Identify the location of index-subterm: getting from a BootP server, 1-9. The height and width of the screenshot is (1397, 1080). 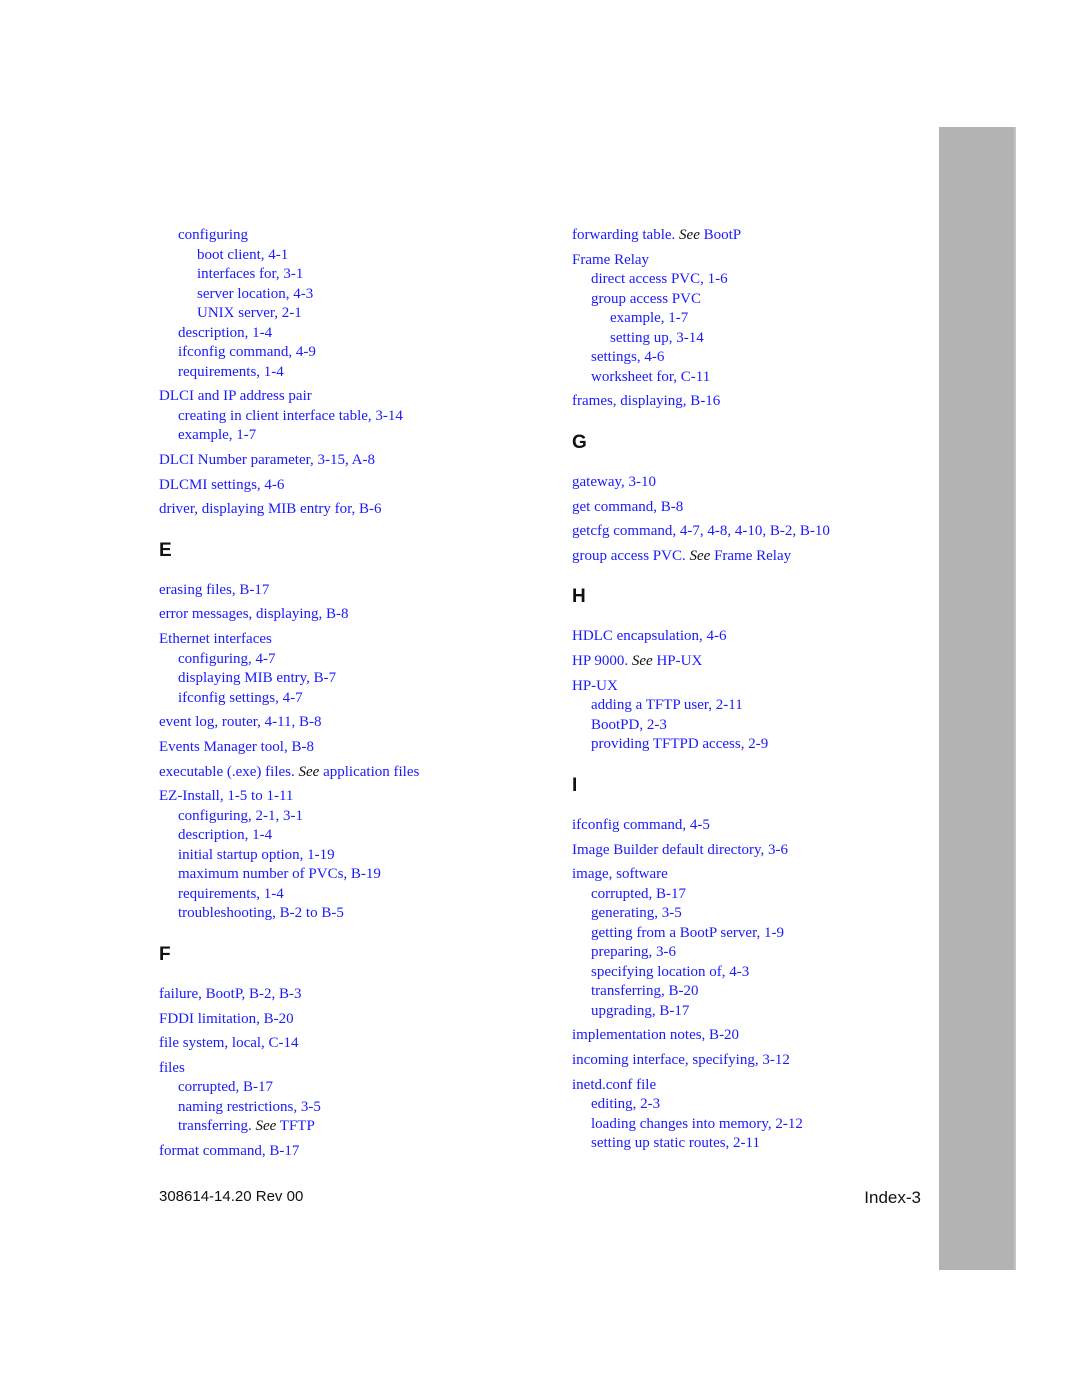
(757, 934).